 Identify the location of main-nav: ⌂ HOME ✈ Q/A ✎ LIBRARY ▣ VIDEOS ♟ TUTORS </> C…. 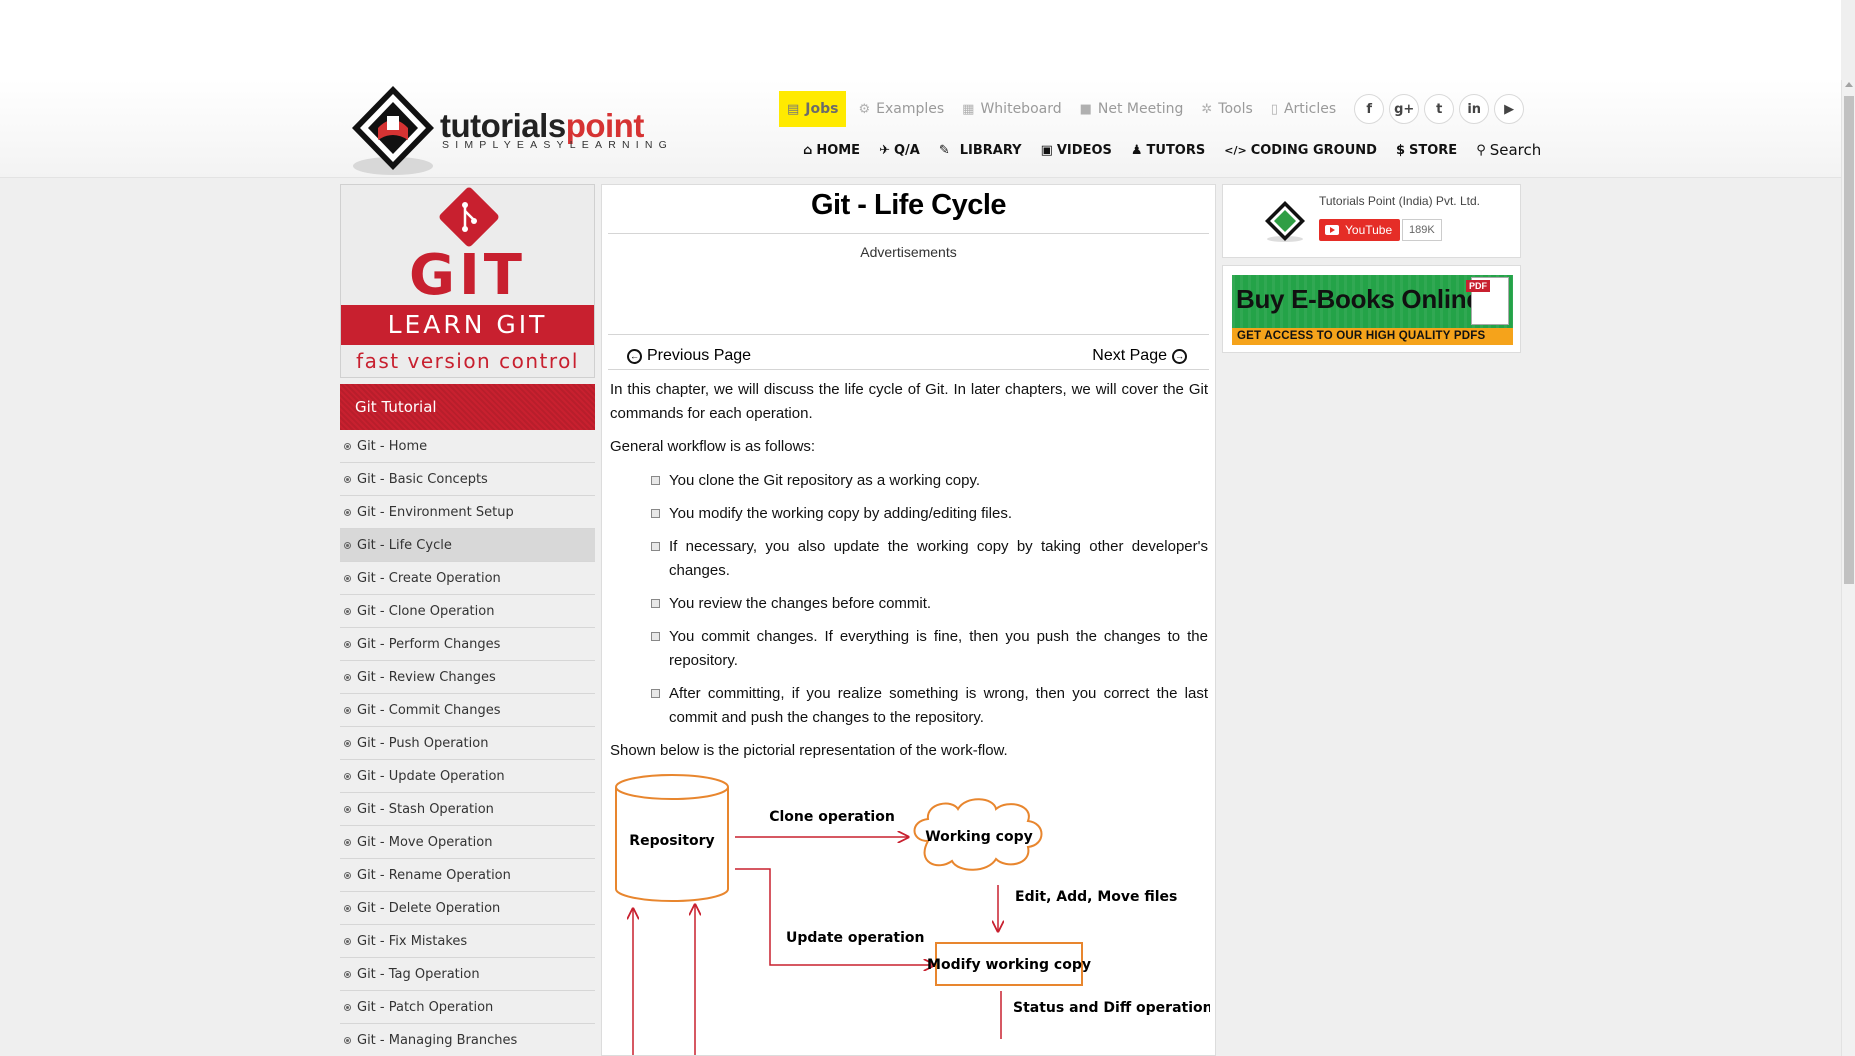
(1181, 150).